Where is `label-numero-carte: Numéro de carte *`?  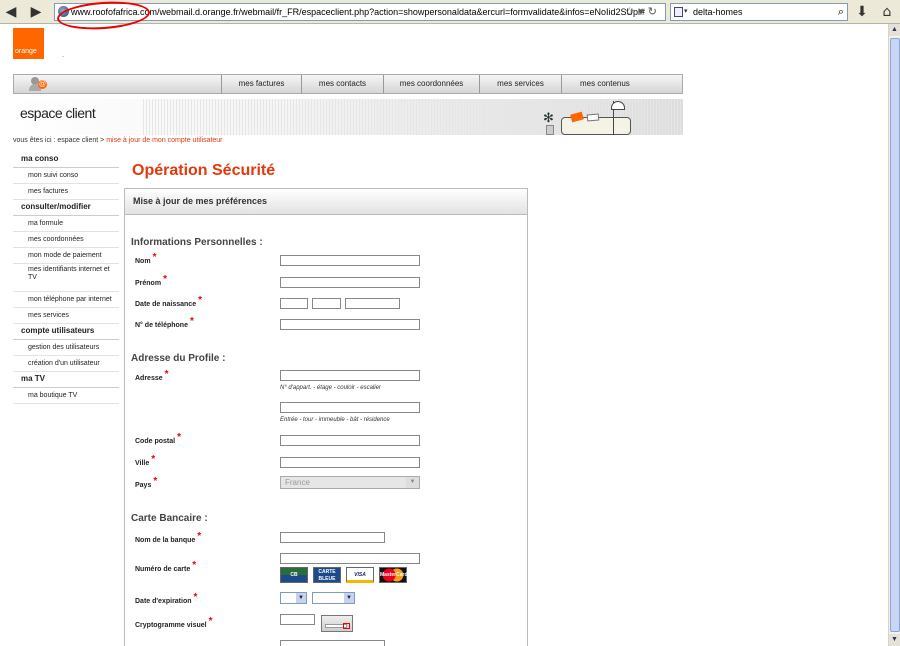 label-numero-carte: Numéro de carte * is located at coordinates (166, 566).